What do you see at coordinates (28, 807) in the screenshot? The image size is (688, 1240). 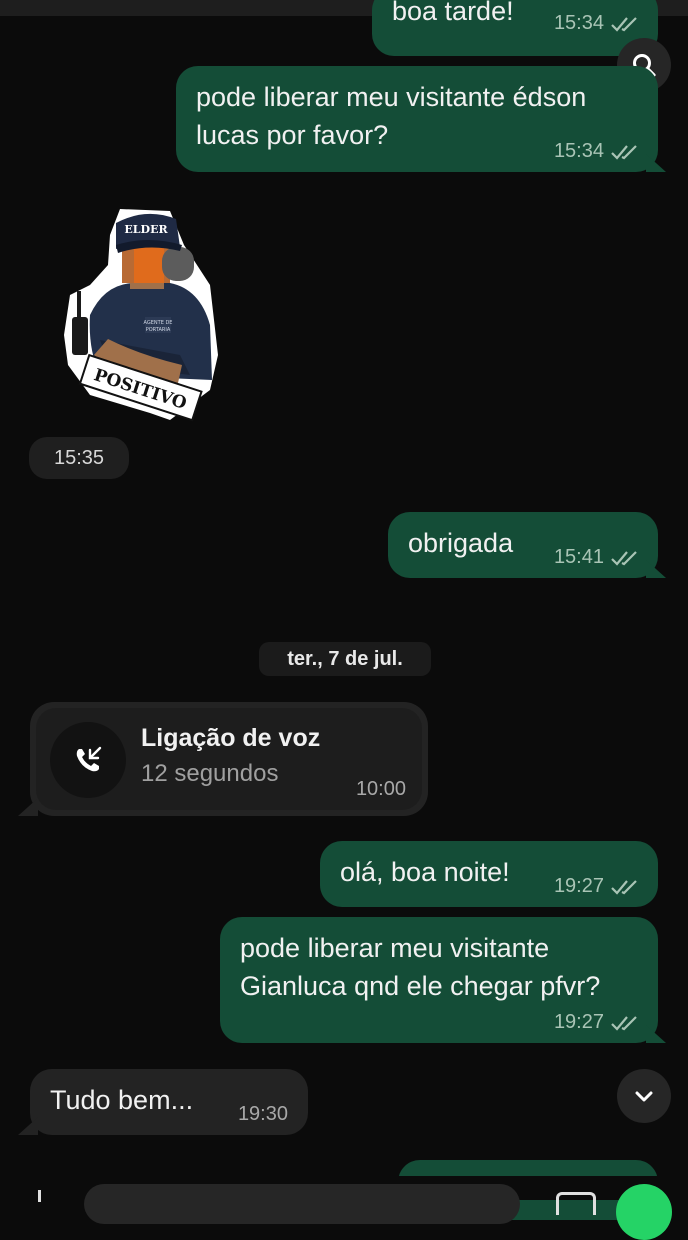 I see `bubble-tail` at bounding box center [28, 807].